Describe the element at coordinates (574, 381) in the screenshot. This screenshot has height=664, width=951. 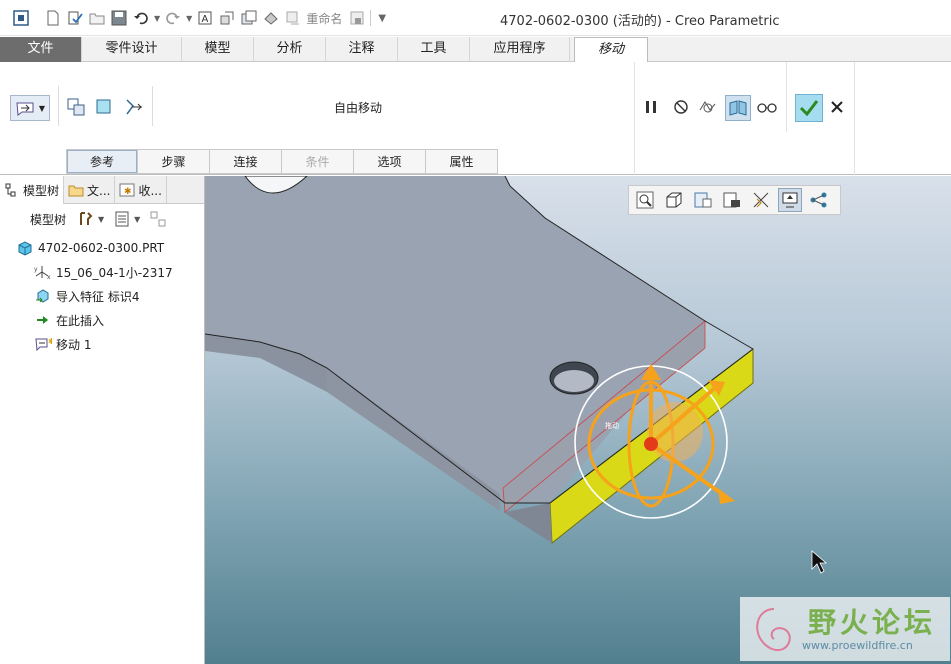
I see `part-hole-inner` at that location.